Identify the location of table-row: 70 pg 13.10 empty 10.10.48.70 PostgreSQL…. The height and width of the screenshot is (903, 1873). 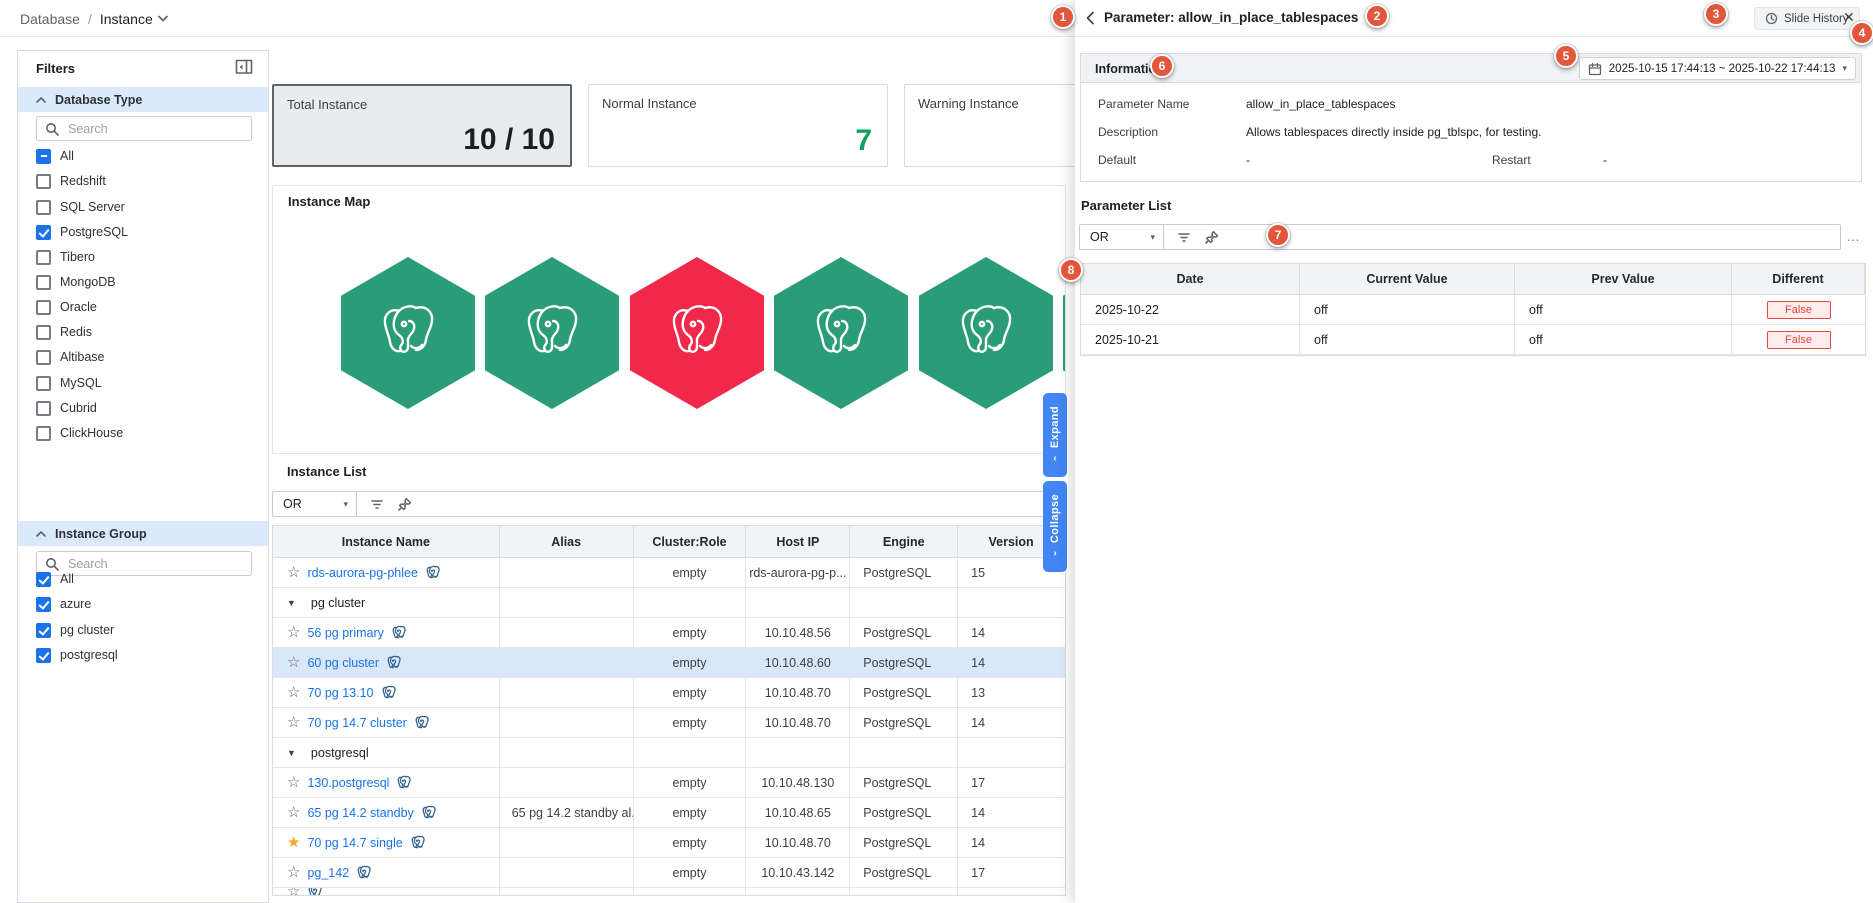
(669, 693).